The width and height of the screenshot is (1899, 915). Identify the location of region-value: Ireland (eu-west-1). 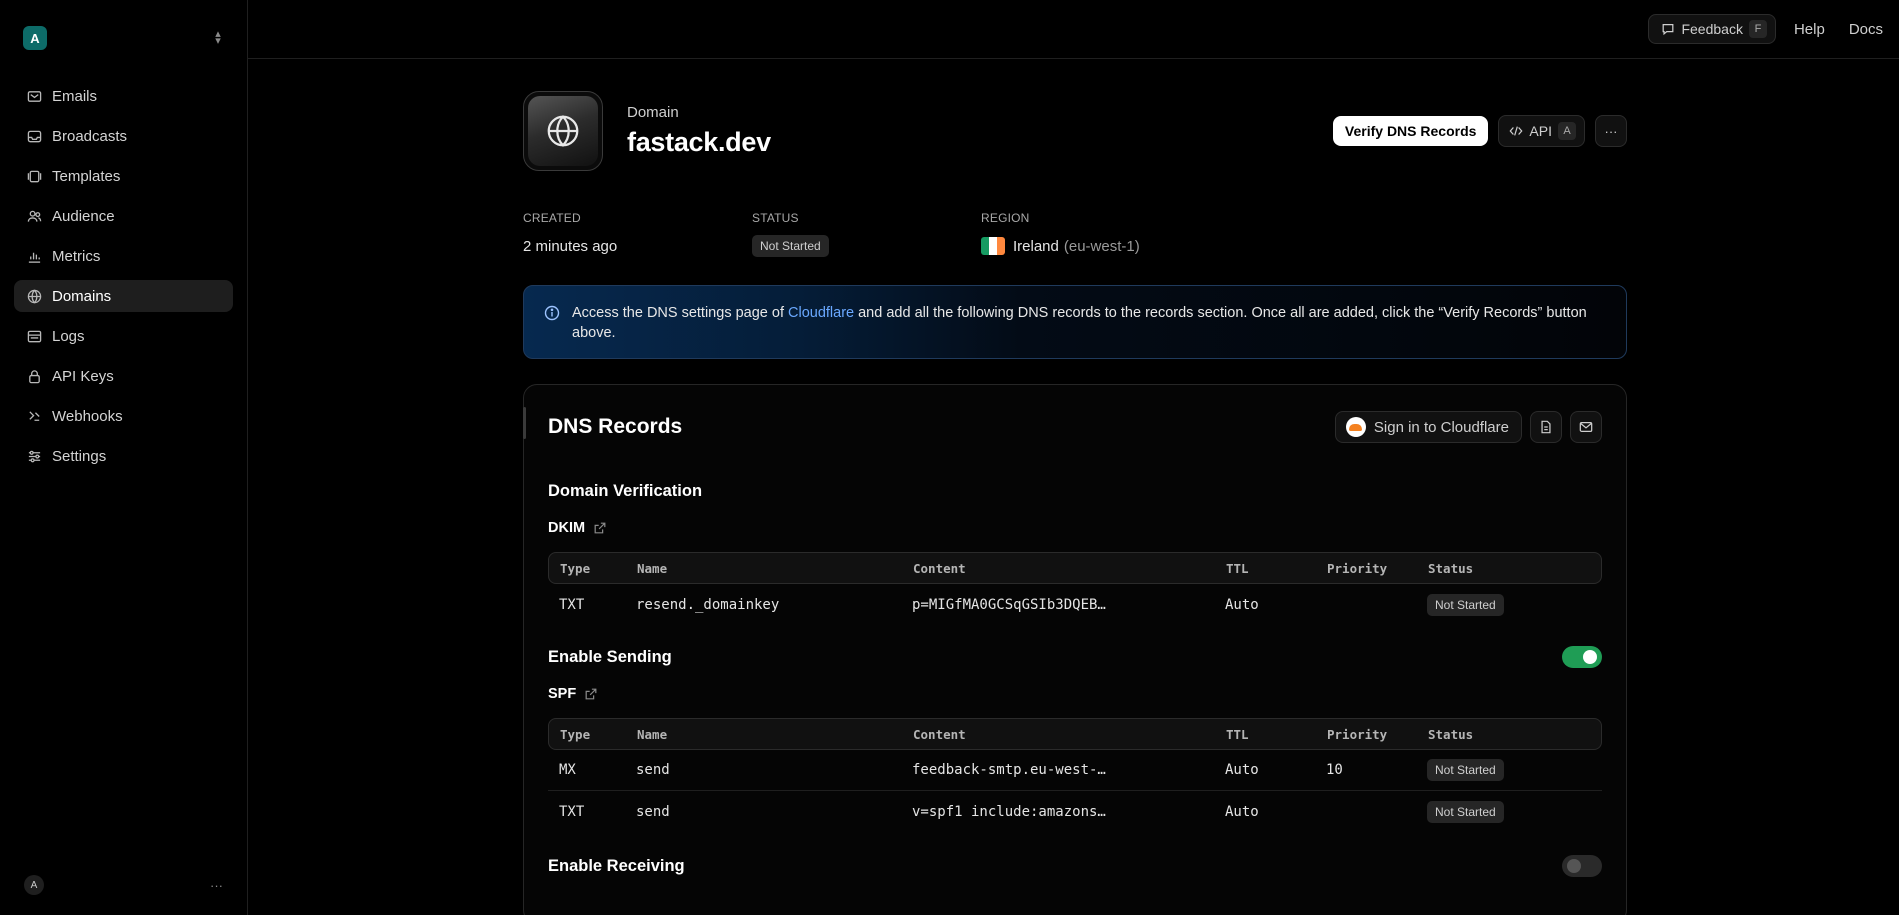
(1095, 246).